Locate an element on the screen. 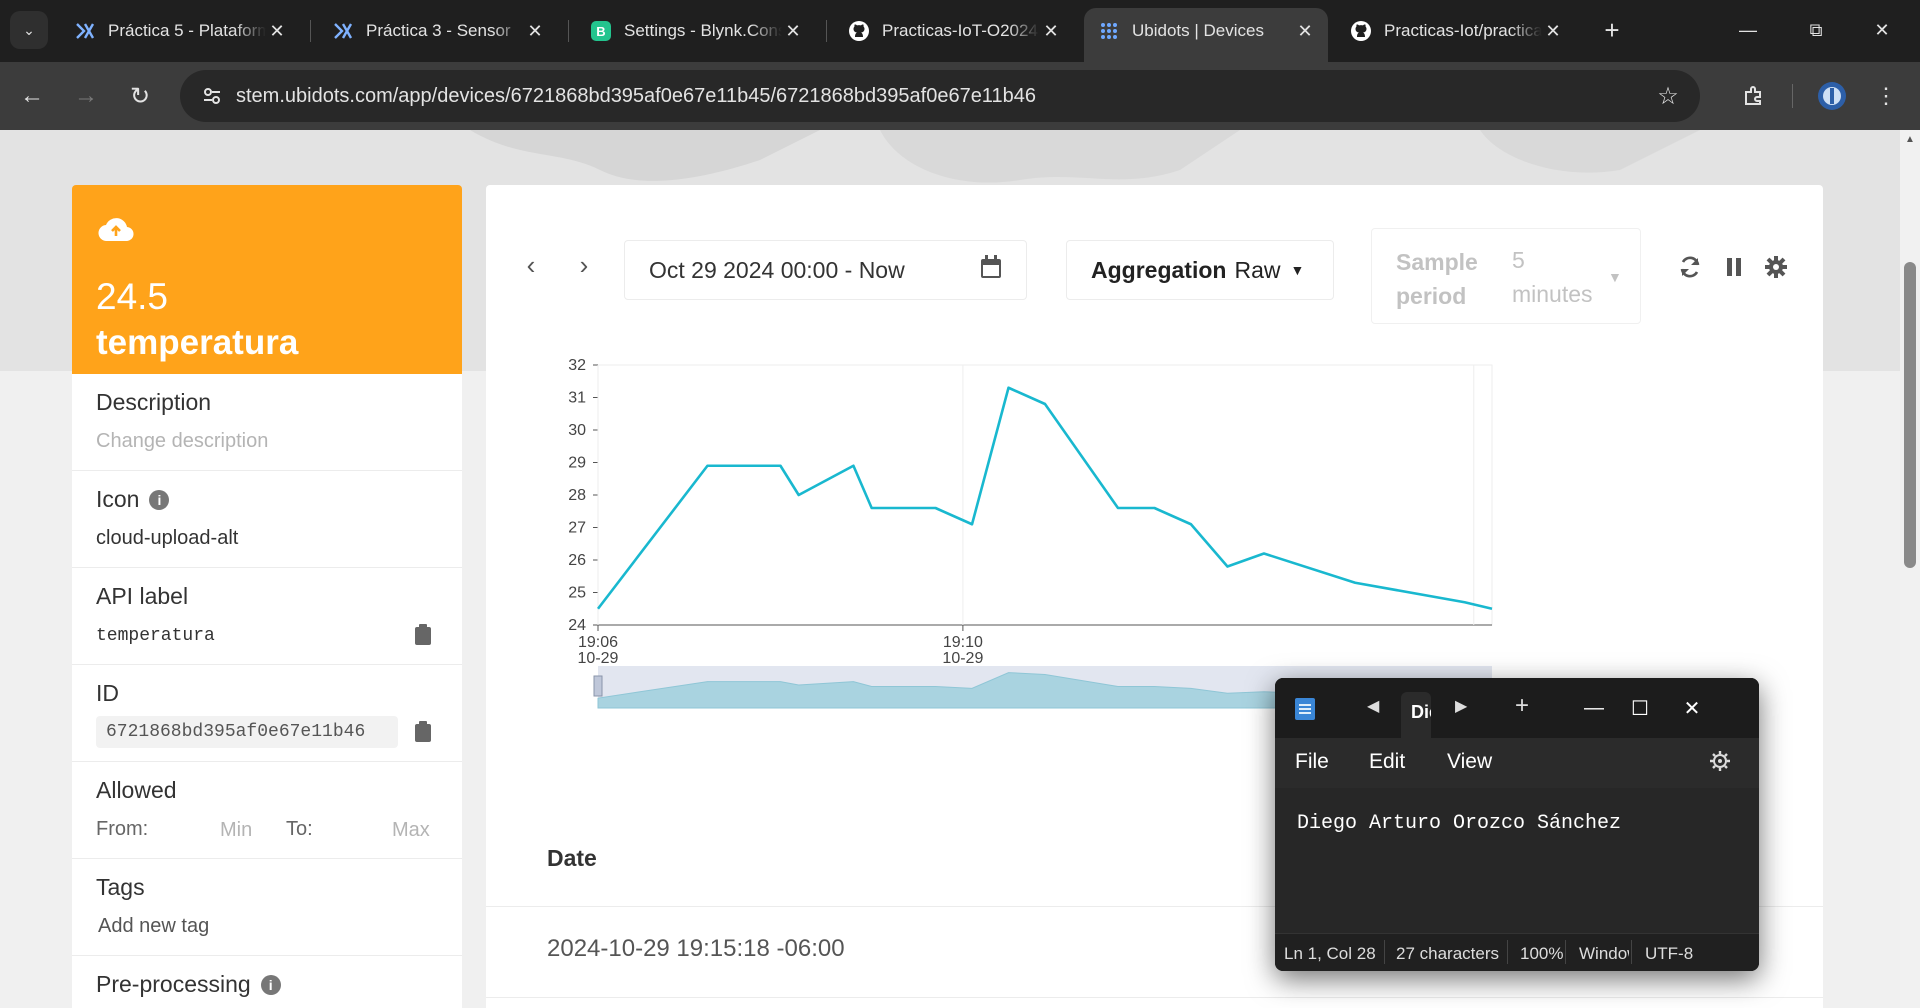 The height and width of the screenshot is (1008, 1920). tab-practica-3: Práctica 3 - Sensor ✕ is located at coordinates (438, 31).